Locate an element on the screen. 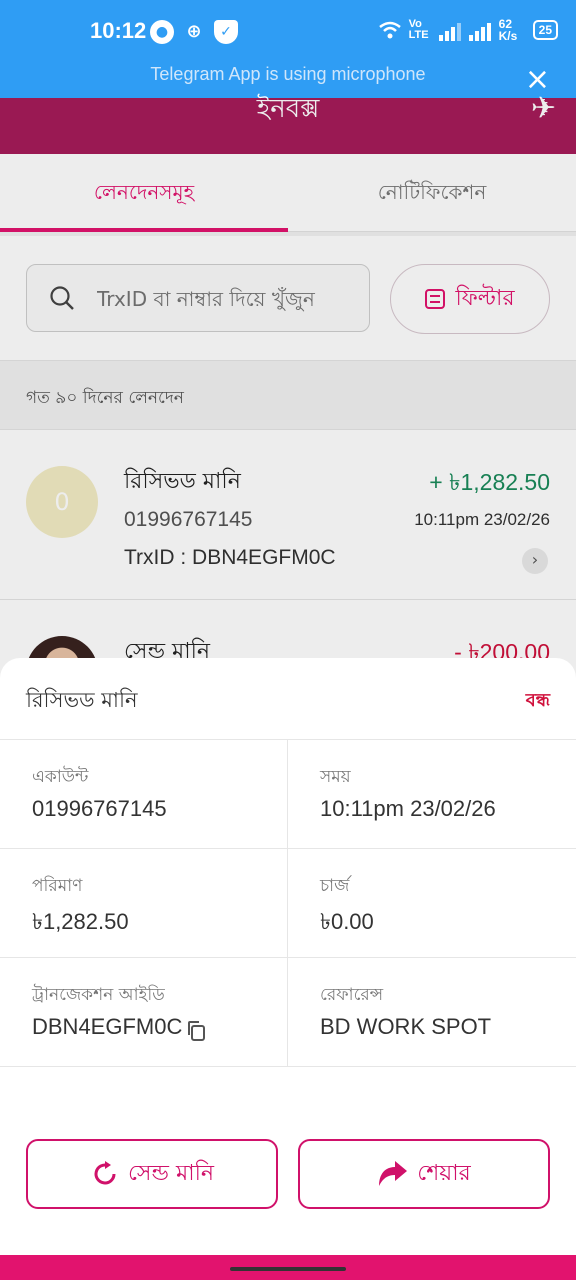 This screenshot has height=1280, width=576. detail-label: সময় is located at coordinates (335, 777).